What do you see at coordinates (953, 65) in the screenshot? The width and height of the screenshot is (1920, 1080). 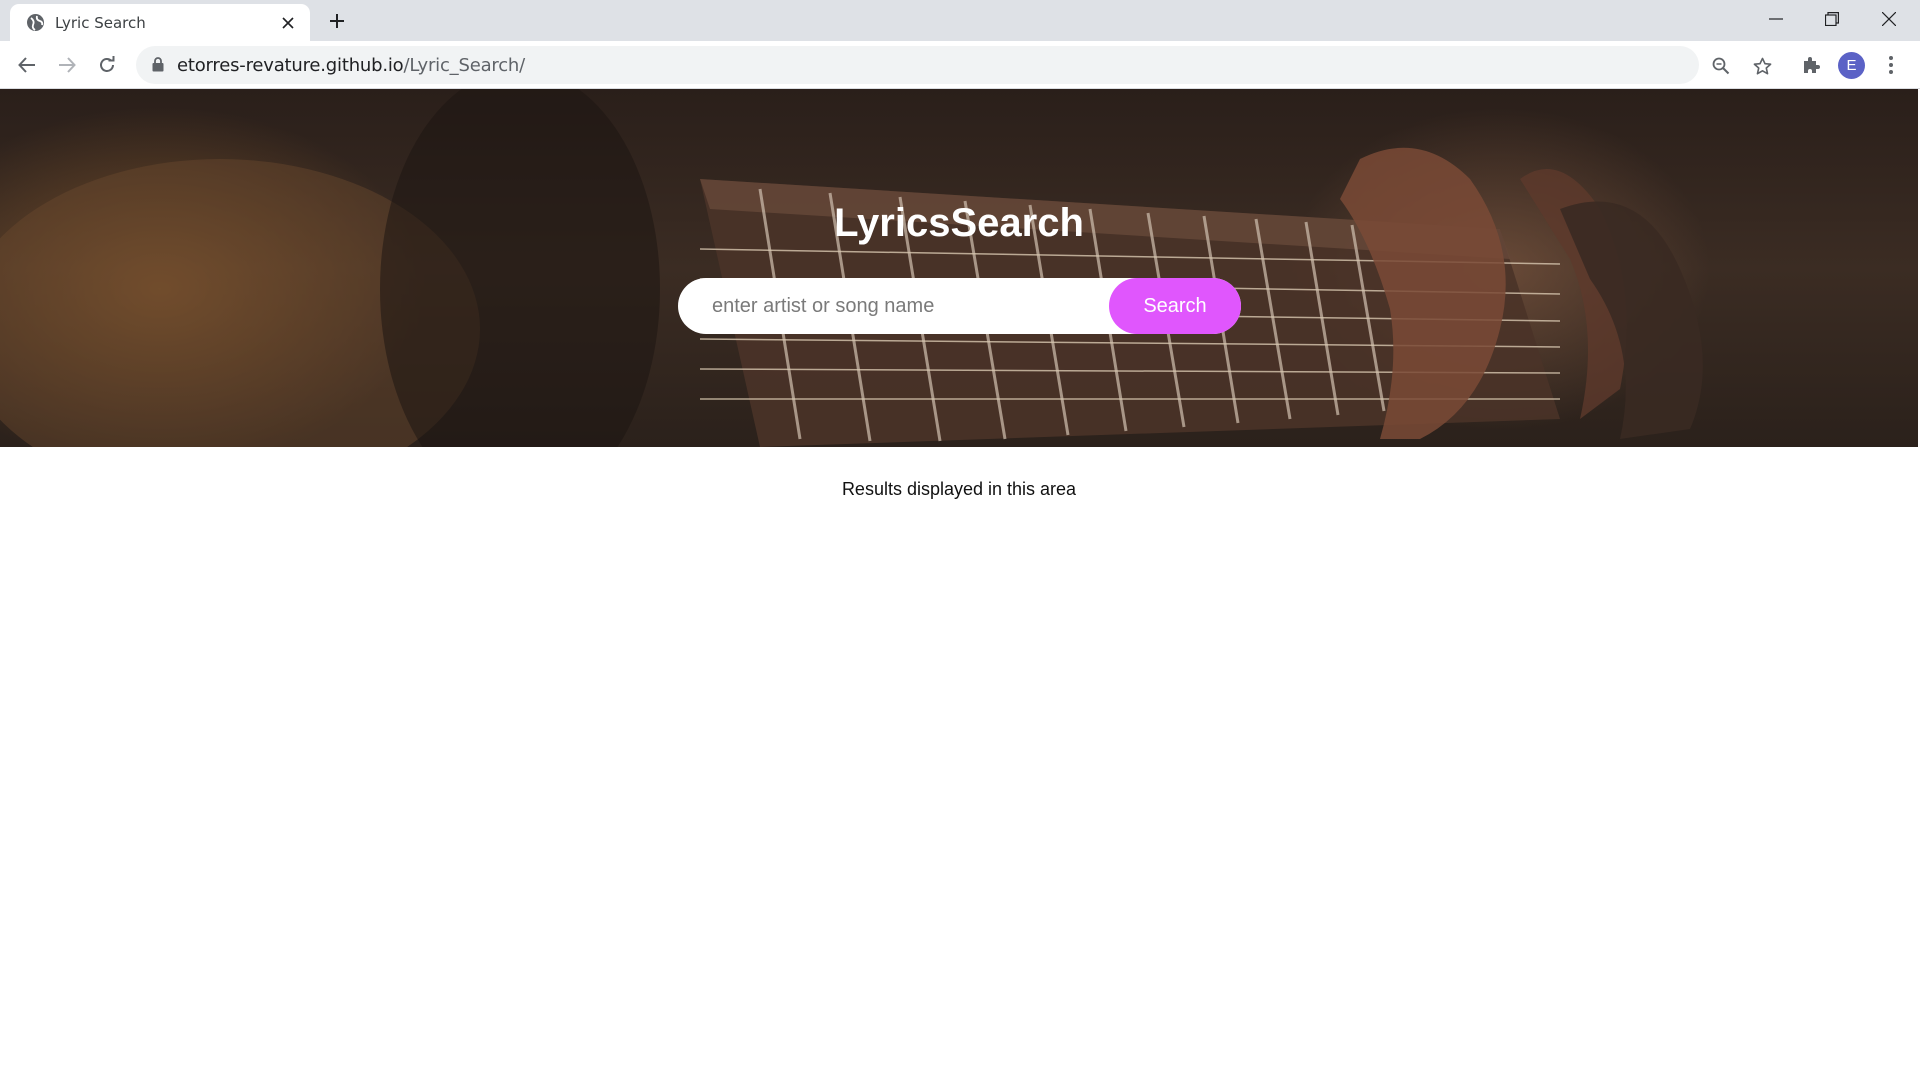 I see `address-bar: etorres-revature.github.io/Lyric_Search/` at bounding box center [953, 65].